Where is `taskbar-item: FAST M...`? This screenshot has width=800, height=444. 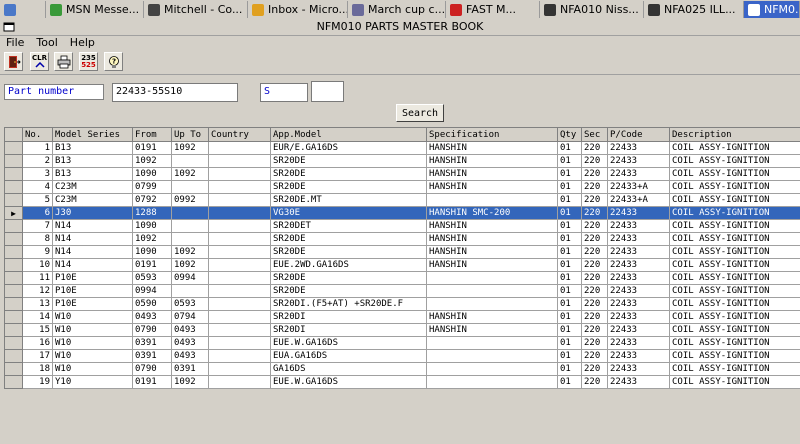 taskbar-item: FAST M... is located at coordinates (493, 9).